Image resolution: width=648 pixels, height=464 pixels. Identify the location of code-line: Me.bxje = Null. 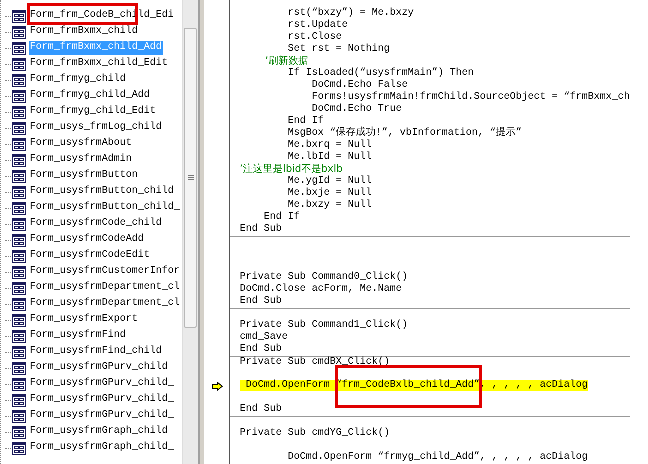
(329, 193).